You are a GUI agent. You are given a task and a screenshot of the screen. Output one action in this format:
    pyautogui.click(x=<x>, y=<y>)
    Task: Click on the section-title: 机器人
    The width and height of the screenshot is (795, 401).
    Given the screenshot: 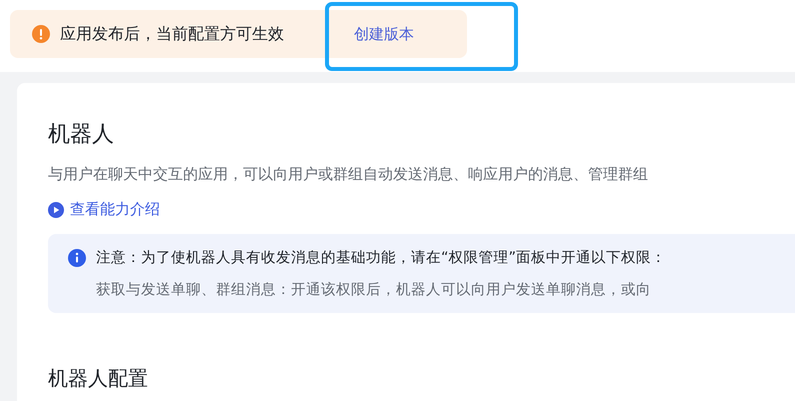 What is the action you would take?
    pyautogui.click(x=81, y=135)
    